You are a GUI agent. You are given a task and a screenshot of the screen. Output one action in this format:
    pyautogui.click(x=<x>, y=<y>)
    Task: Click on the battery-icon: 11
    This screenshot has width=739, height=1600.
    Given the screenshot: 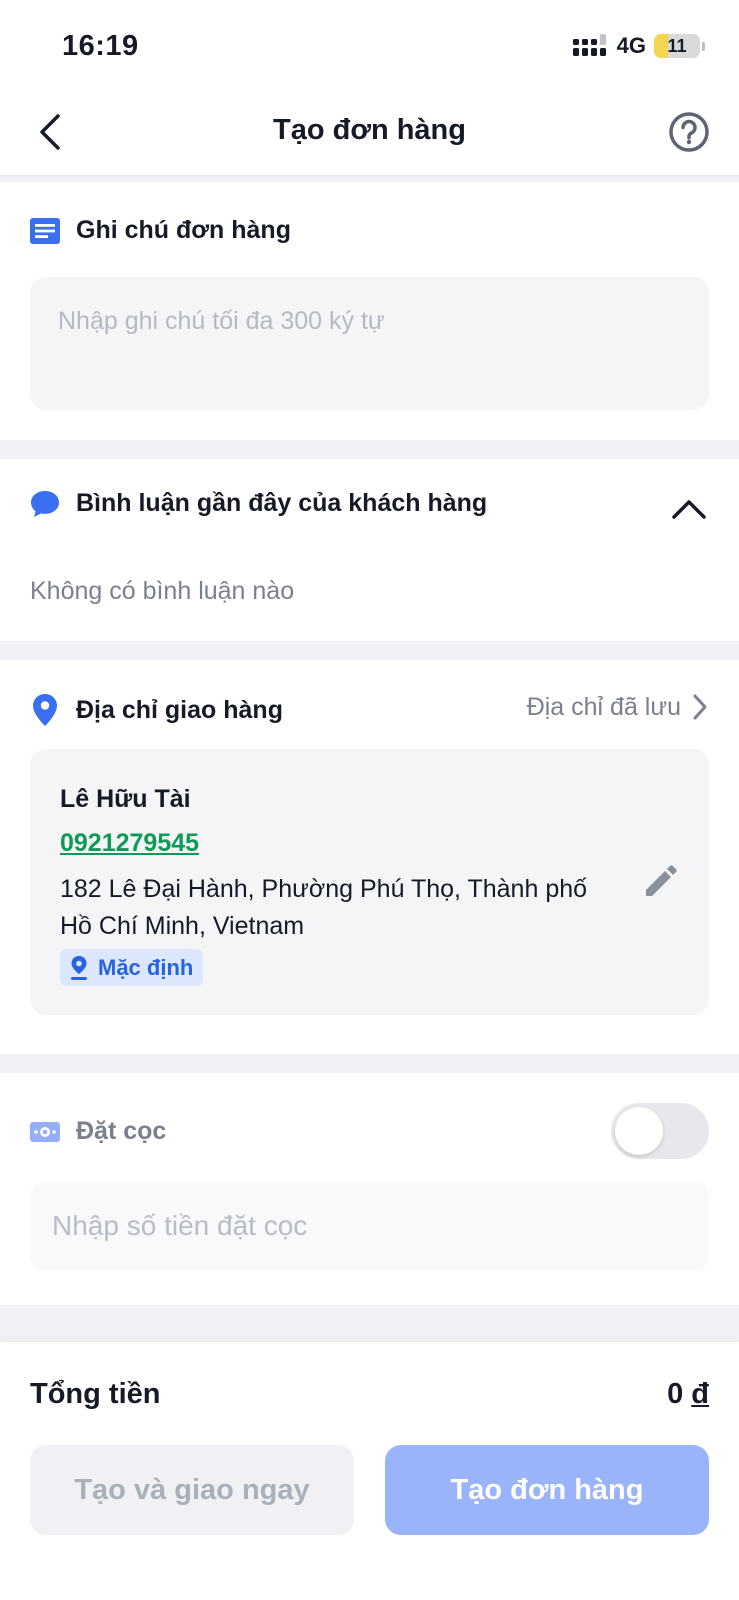 What is the action you would take?
    pyautogui.click(x=677, y=46)
    